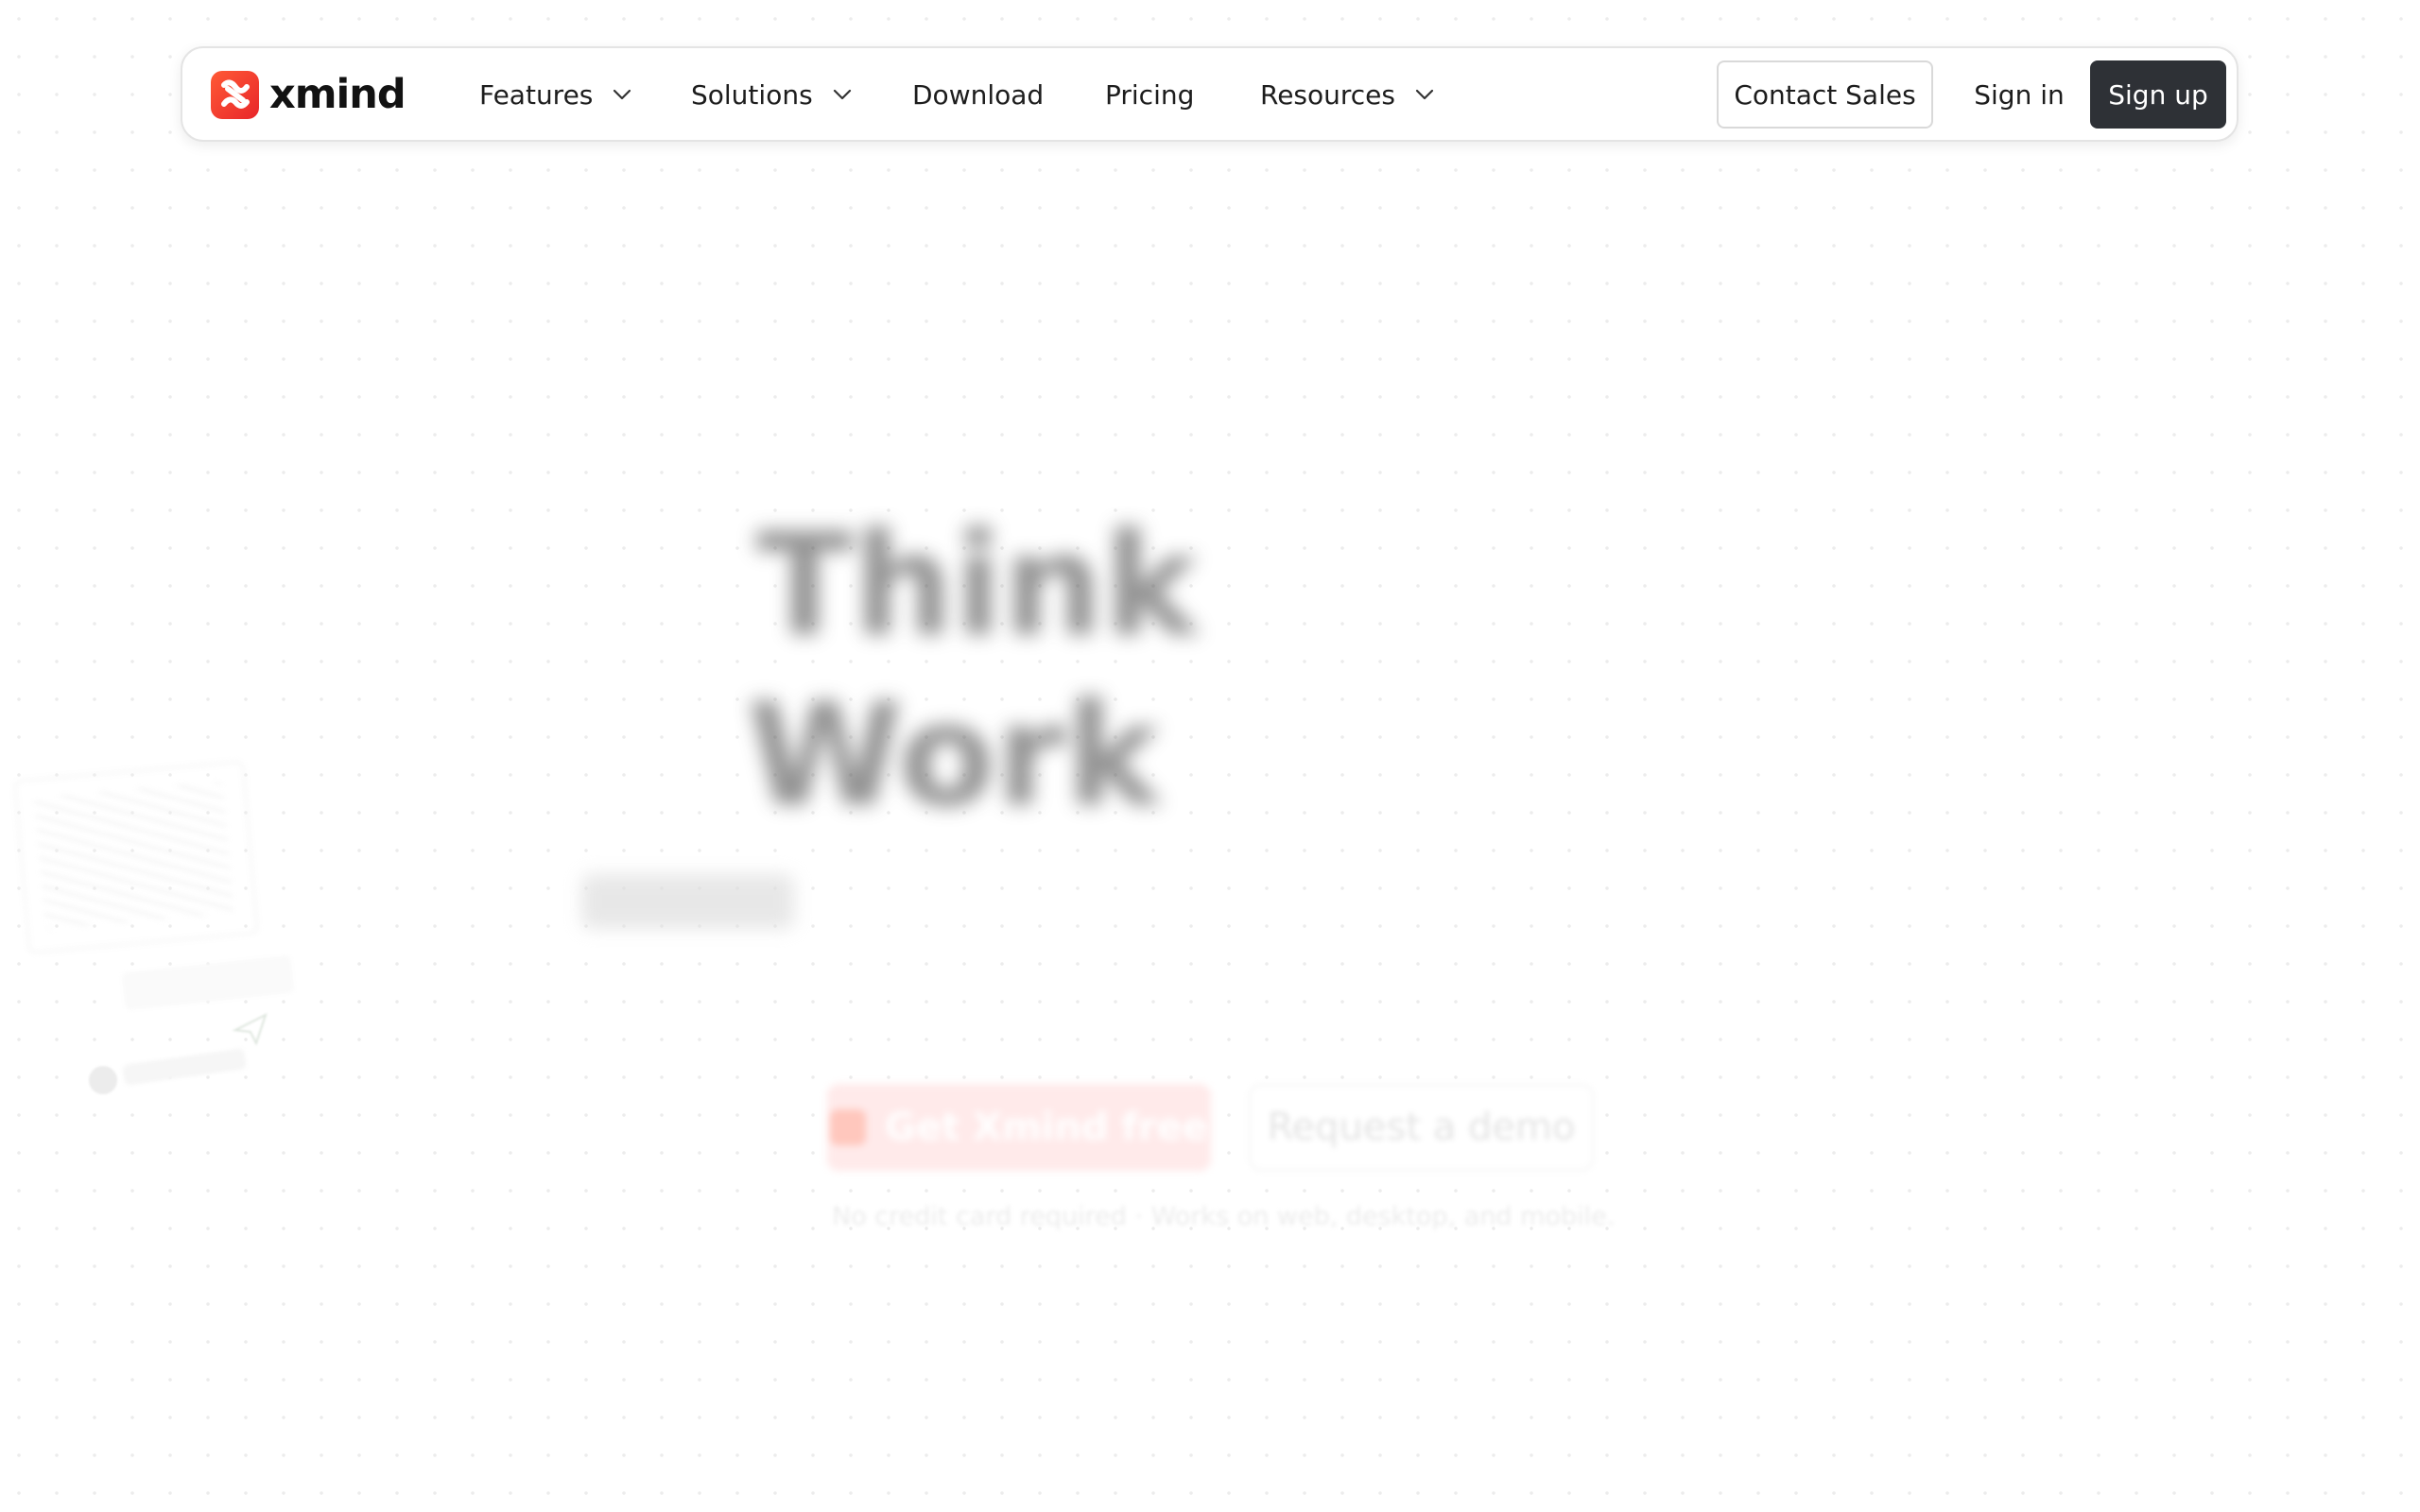 The height and width of the screenshot is (1512, 2420). I want to click on decorative-scribble, so click(134, 855).